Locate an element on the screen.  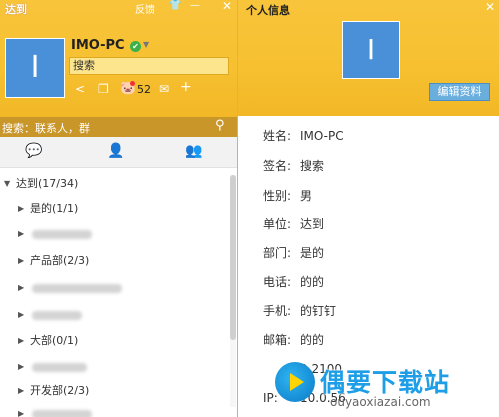
info-row-name: 姓名: IMO-PC is located at coordinates (303, 136).